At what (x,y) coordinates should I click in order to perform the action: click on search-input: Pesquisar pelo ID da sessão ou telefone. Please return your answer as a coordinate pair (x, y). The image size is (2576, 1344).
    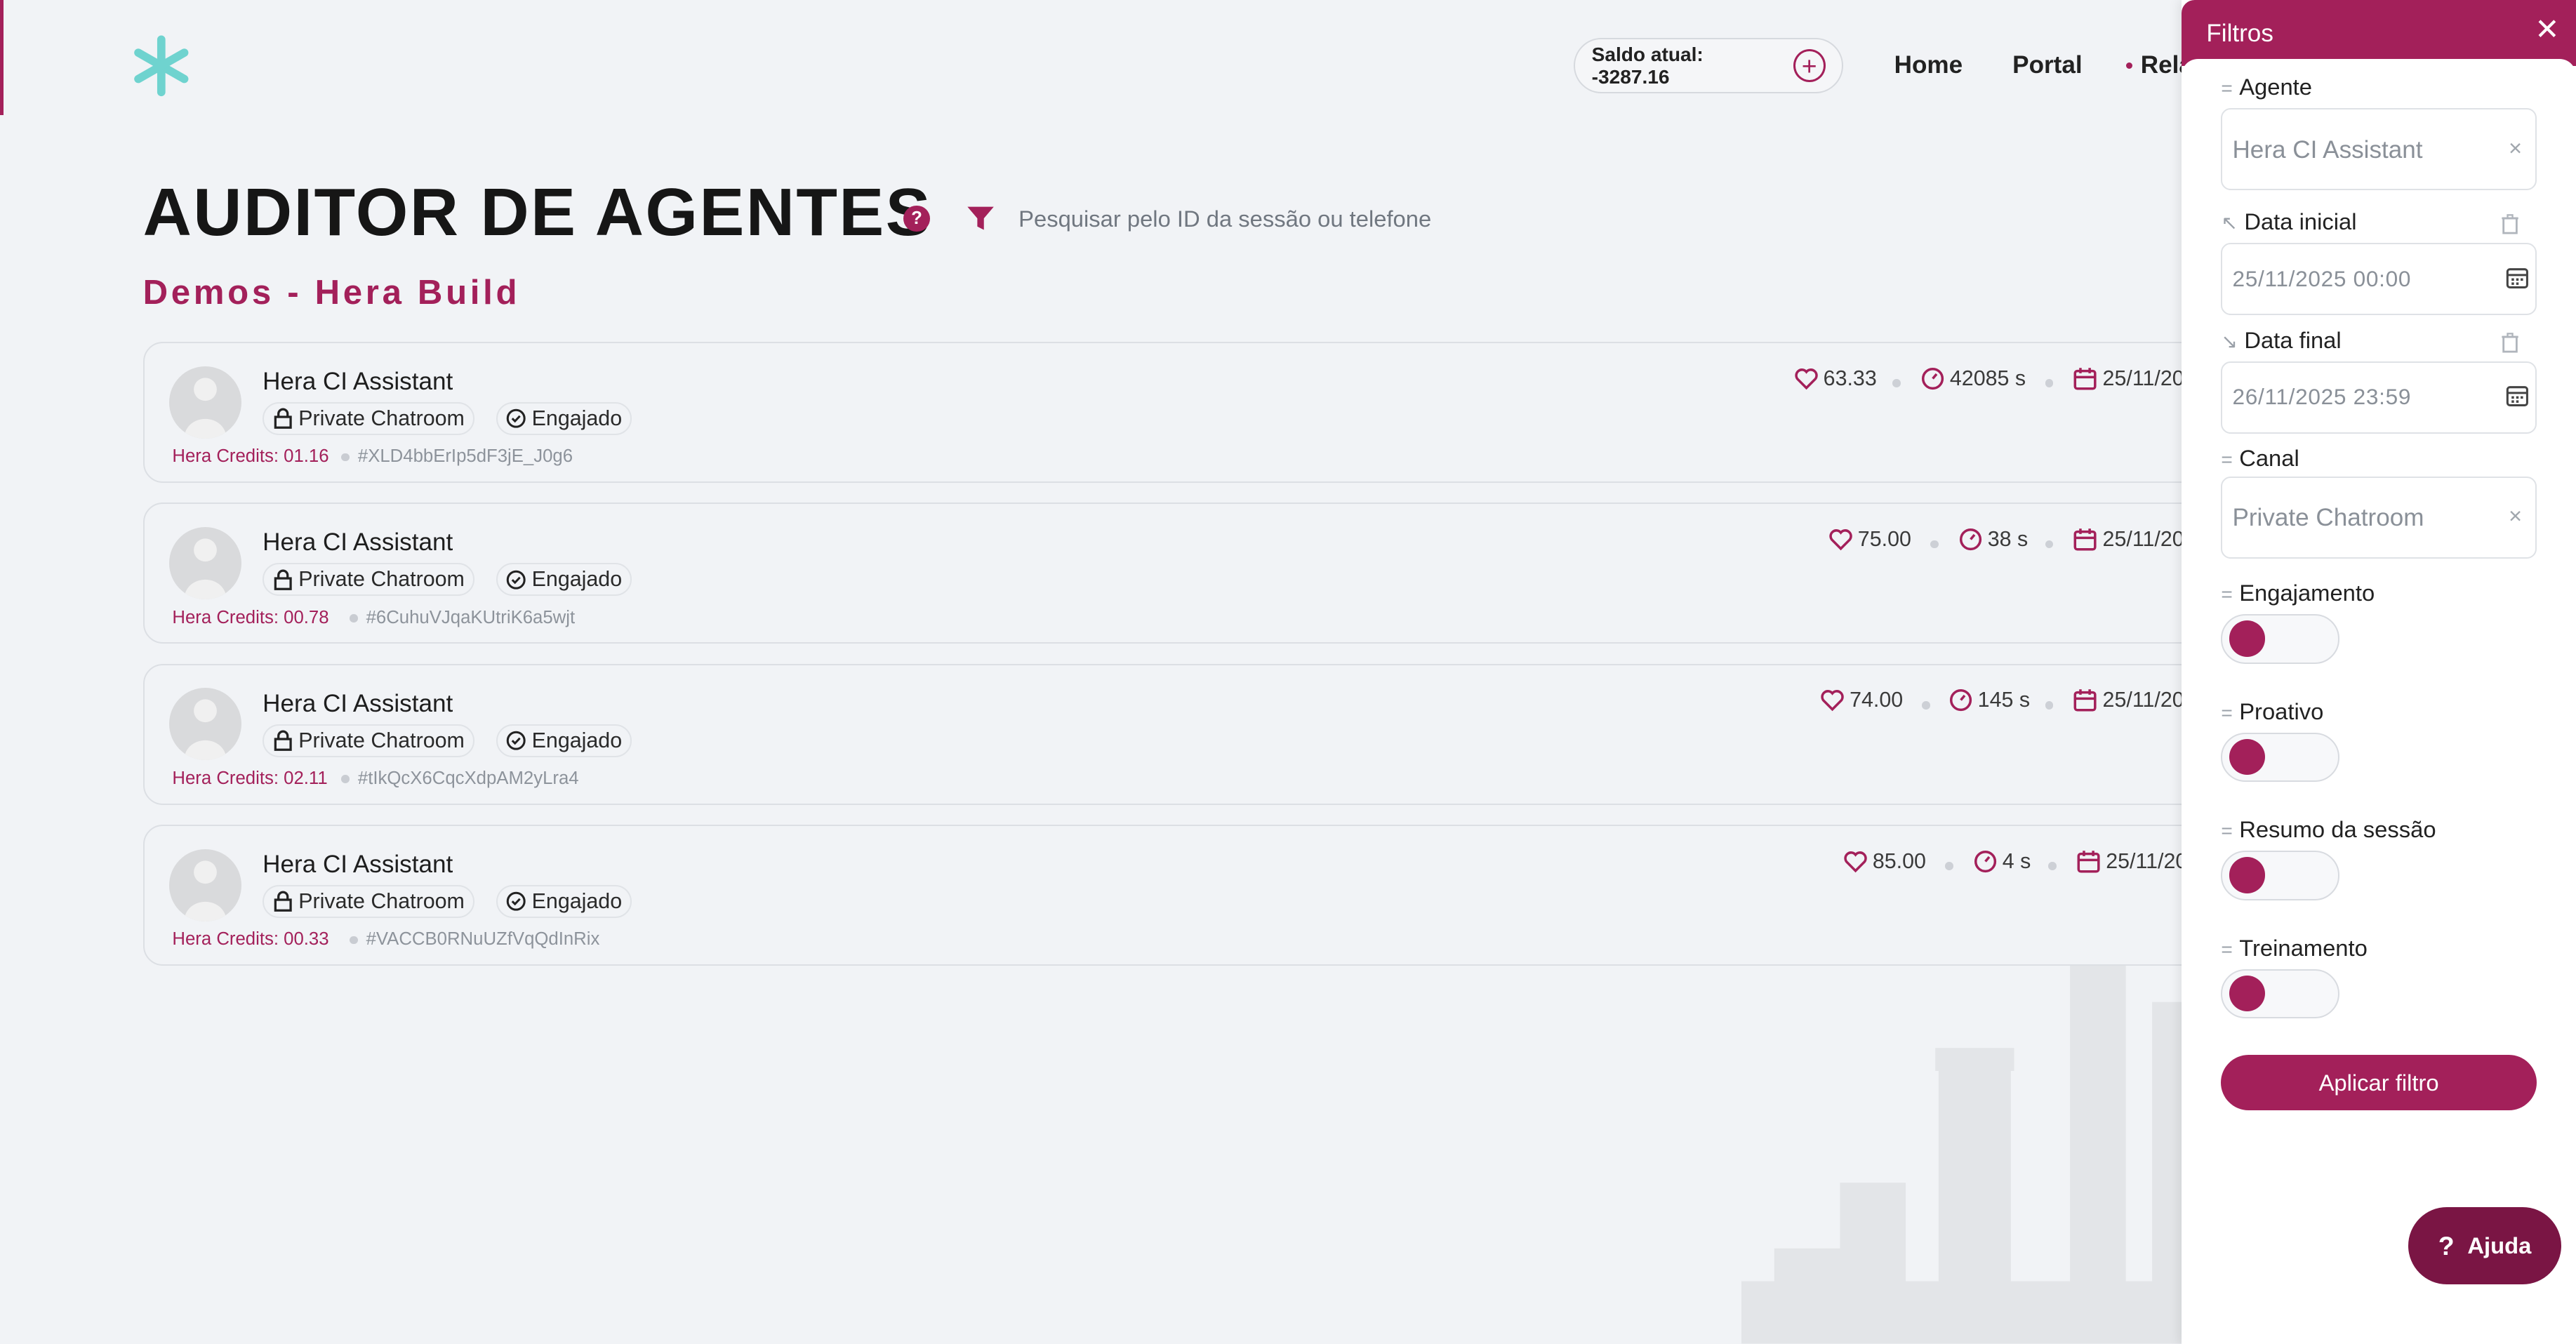
    Looking at the image, I should click on (1225, 219).